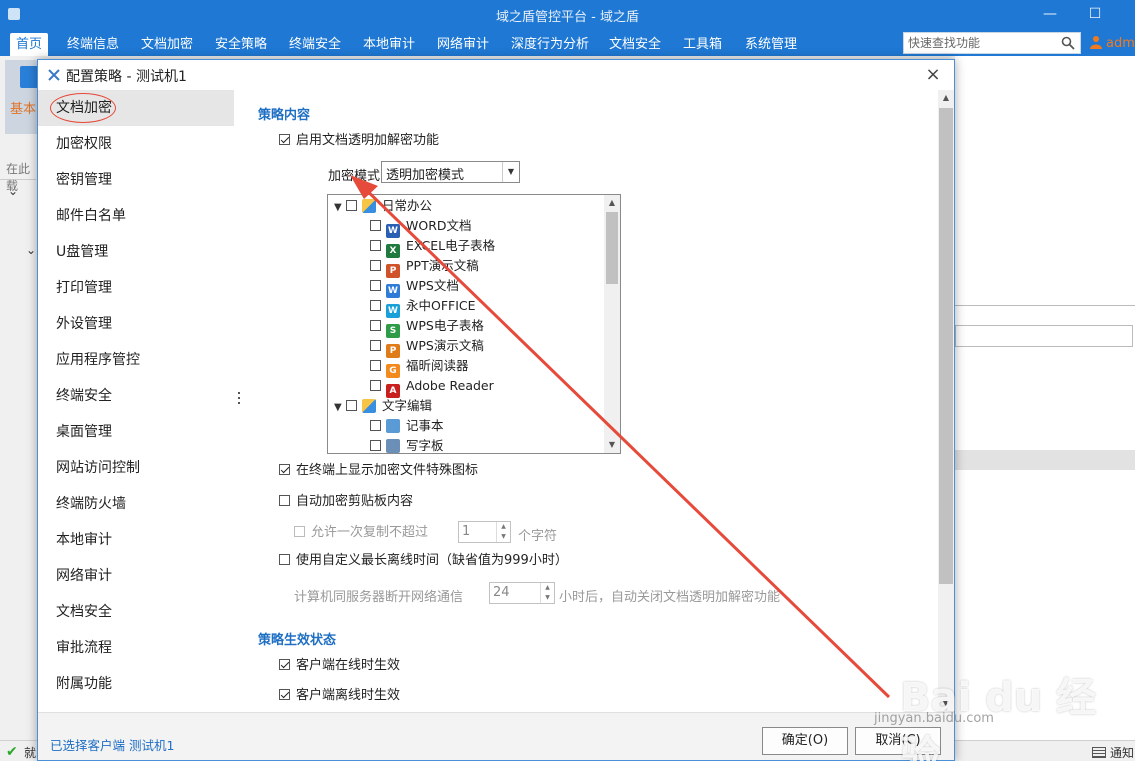 The width and height of the screenshot is (1135, 761). Describe the element at coordinates (136, 540) in the screenshot. I see `menu-item-local-audit: 本地审计` at that location.